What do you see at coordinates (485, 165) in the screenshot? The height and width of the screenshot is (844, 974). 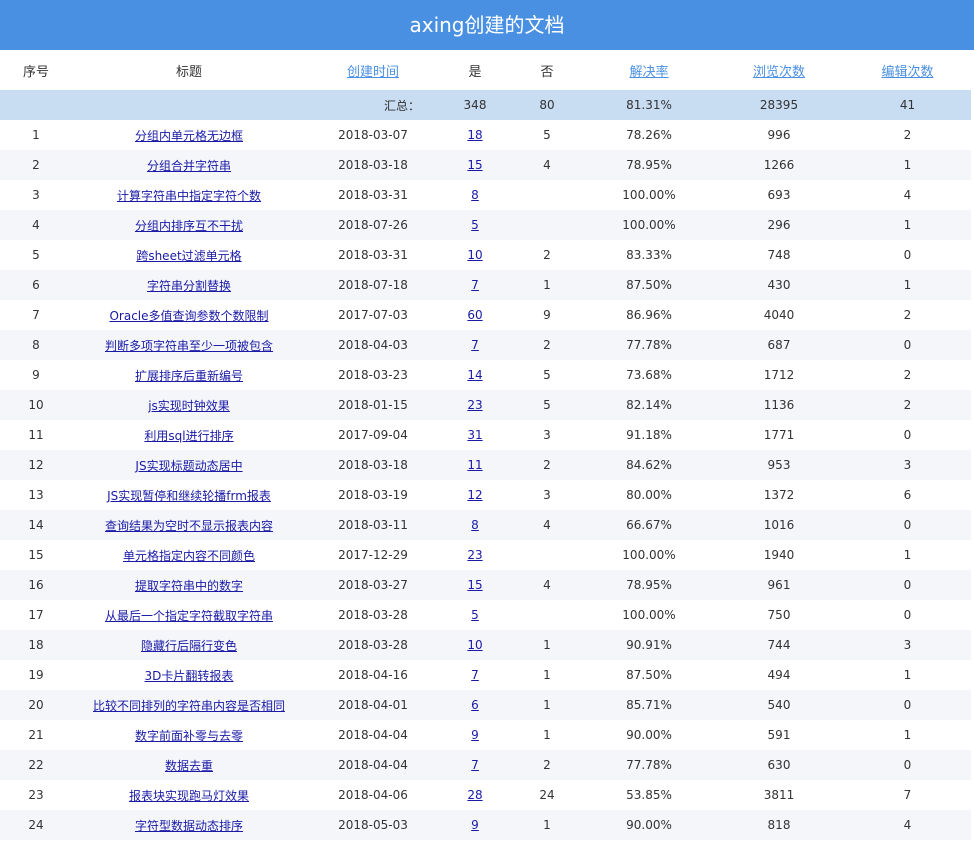 I see `table-row: 2 分组合并字符串 2018-03-18 15 4 78.95% 1266 1` at bounding box center [485, 165].